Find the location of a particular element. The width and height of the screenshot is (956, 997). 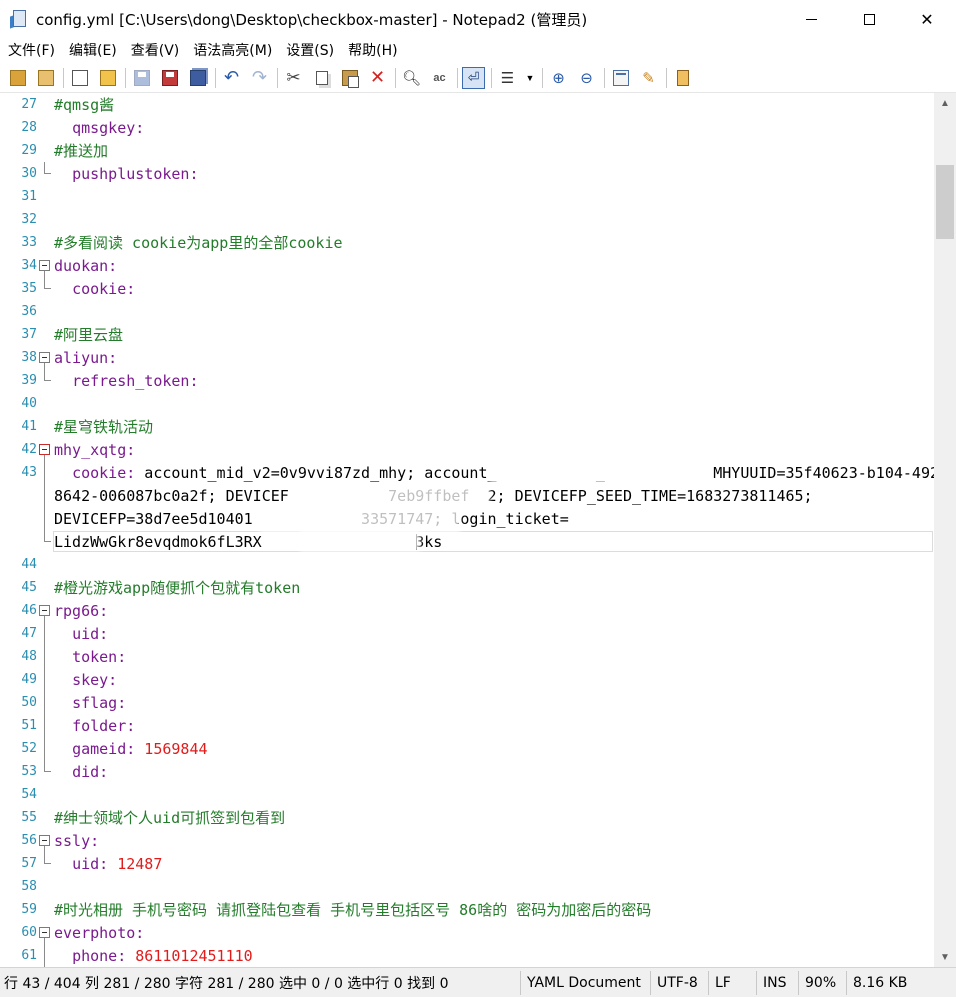

zoom-out-button: ⊖ is located at coordinates (586, 78).